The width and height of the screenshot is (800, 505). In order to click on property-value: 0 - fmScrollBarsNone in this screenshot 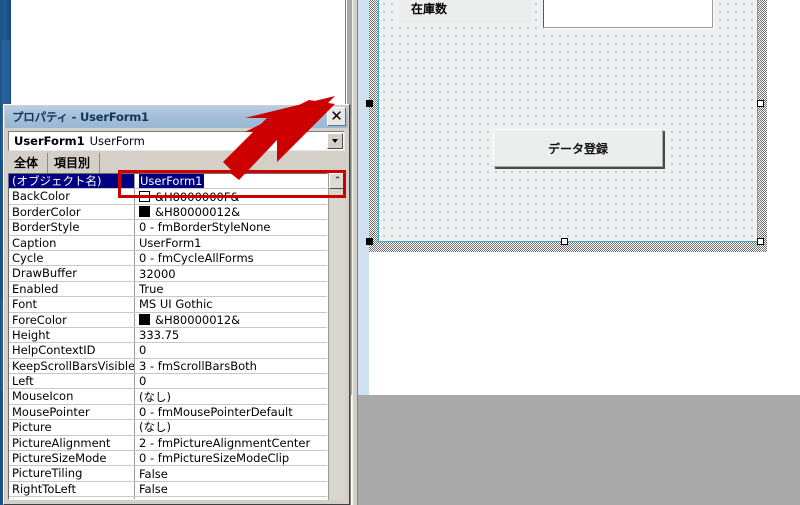, I will do `click(231, 498)`.